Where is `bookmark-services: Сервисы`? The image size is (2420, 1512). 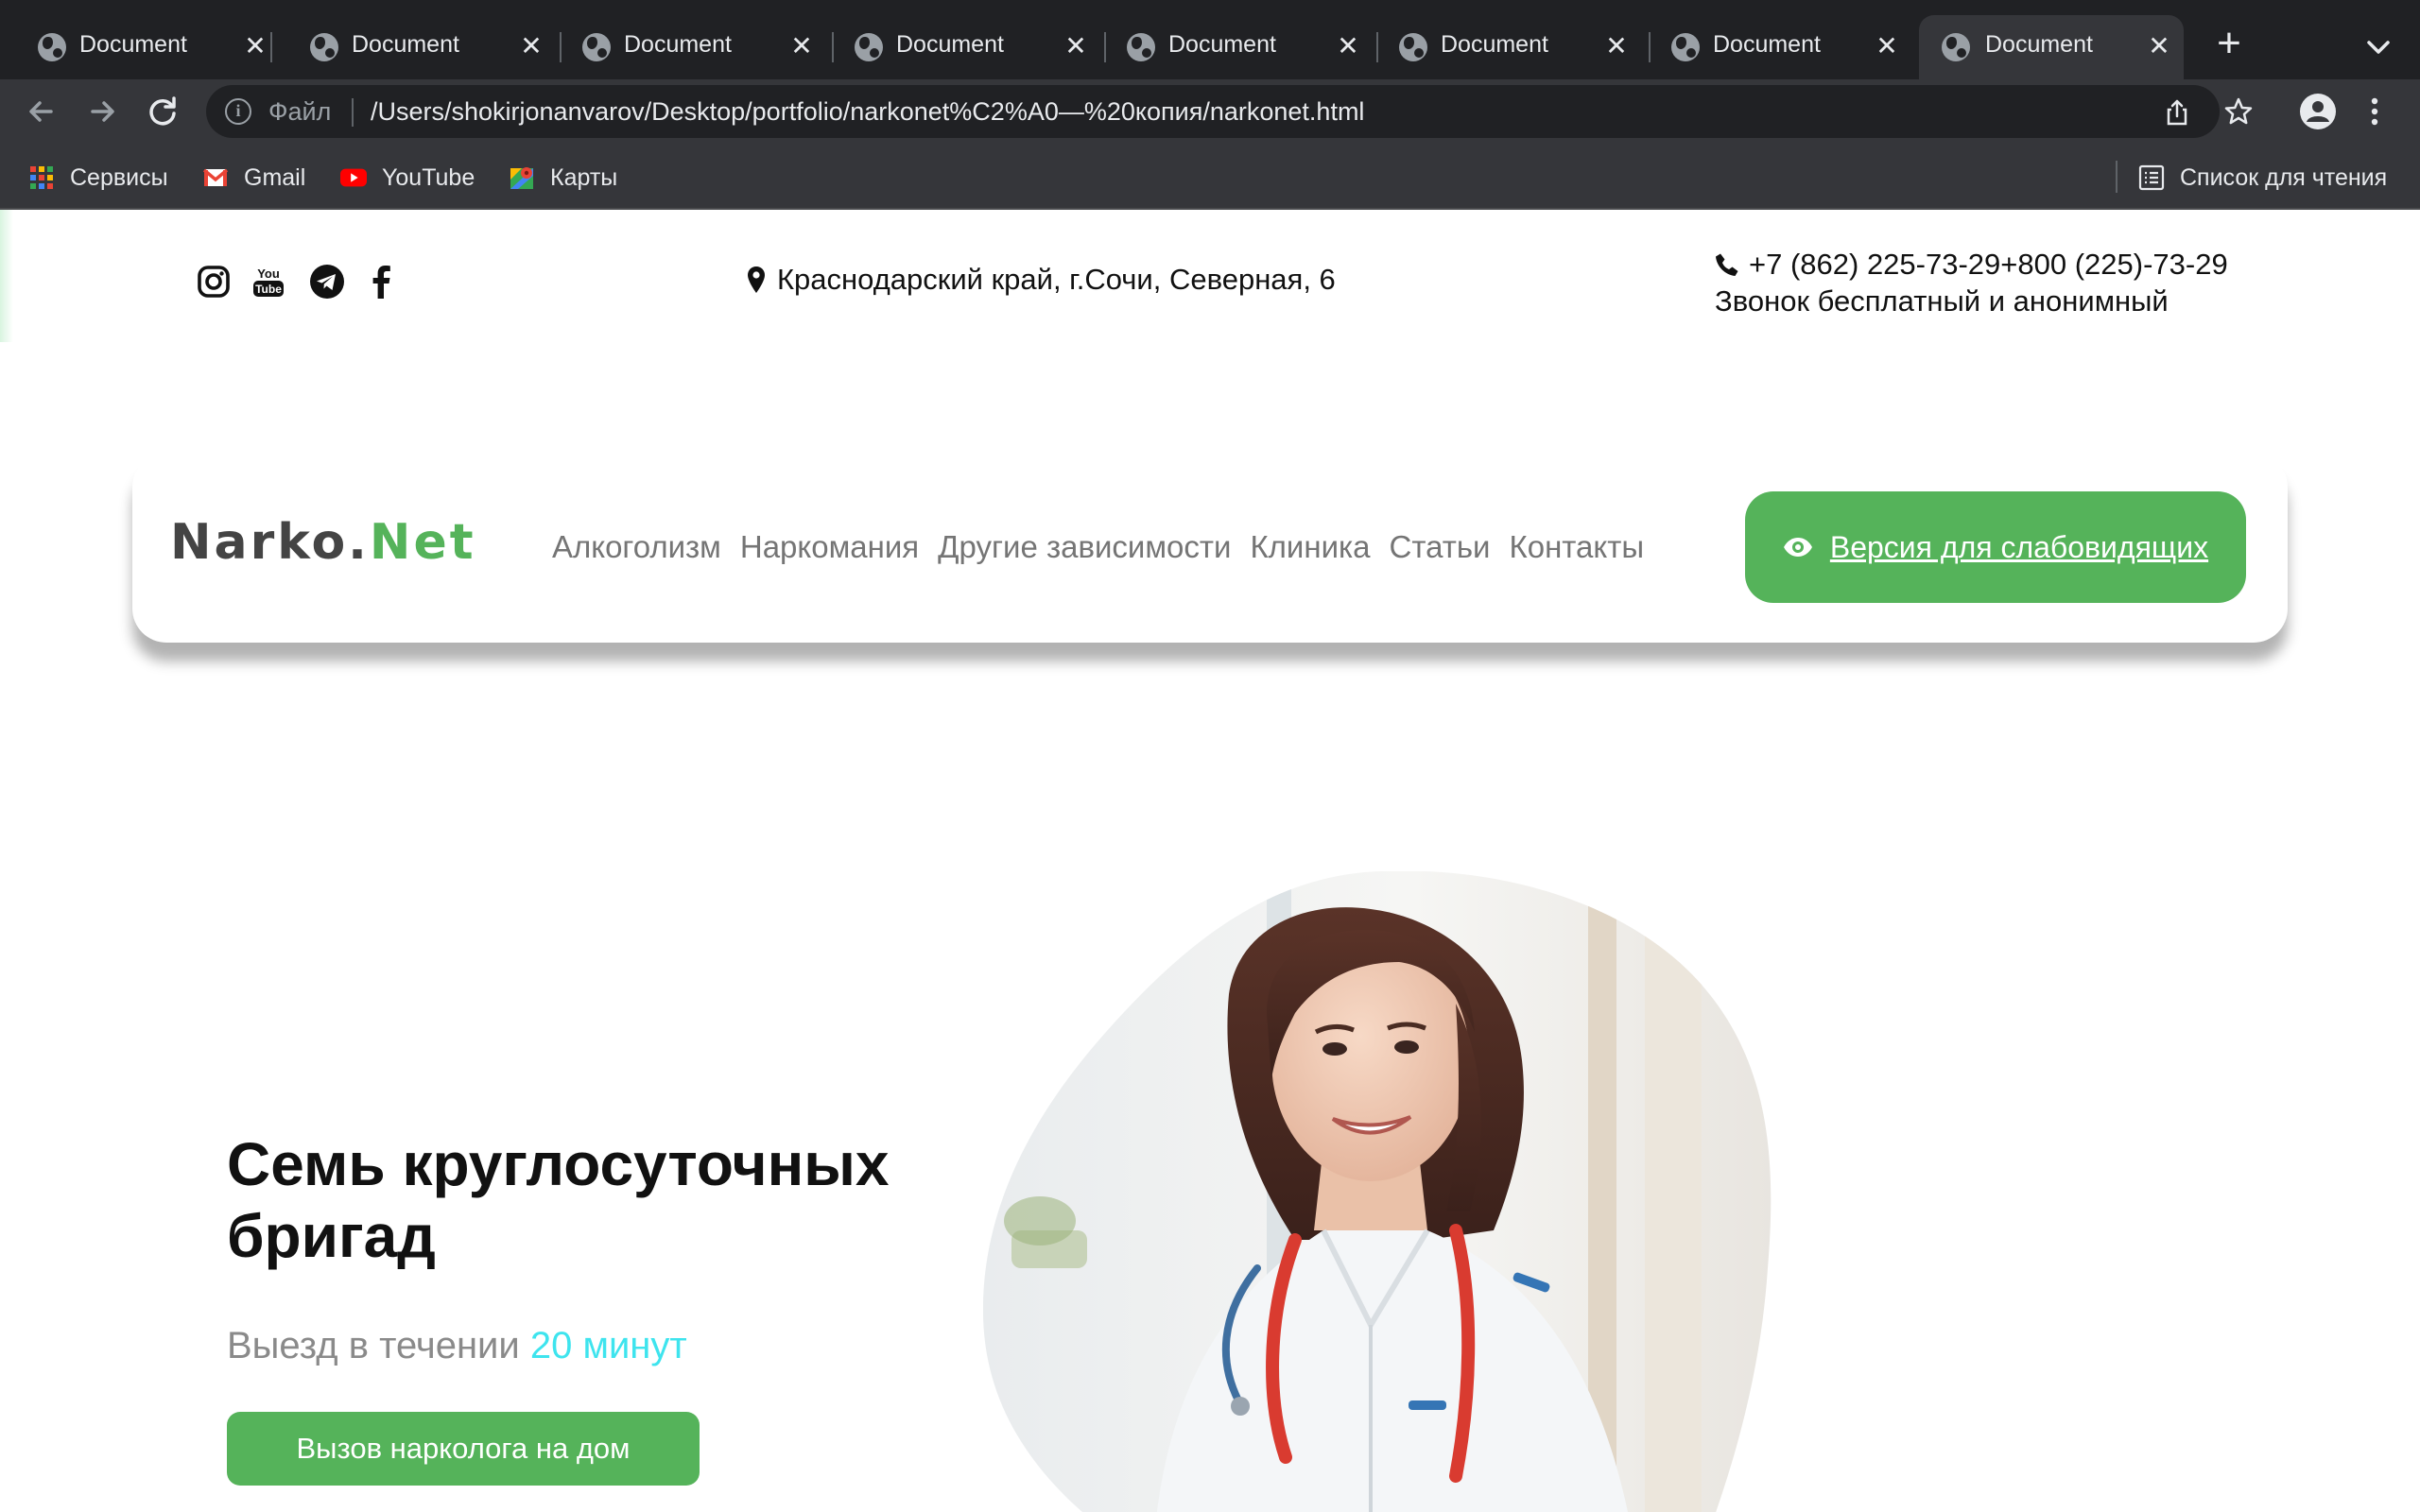 bookmark-services: Сервисы is located at coordinates (98, 178).